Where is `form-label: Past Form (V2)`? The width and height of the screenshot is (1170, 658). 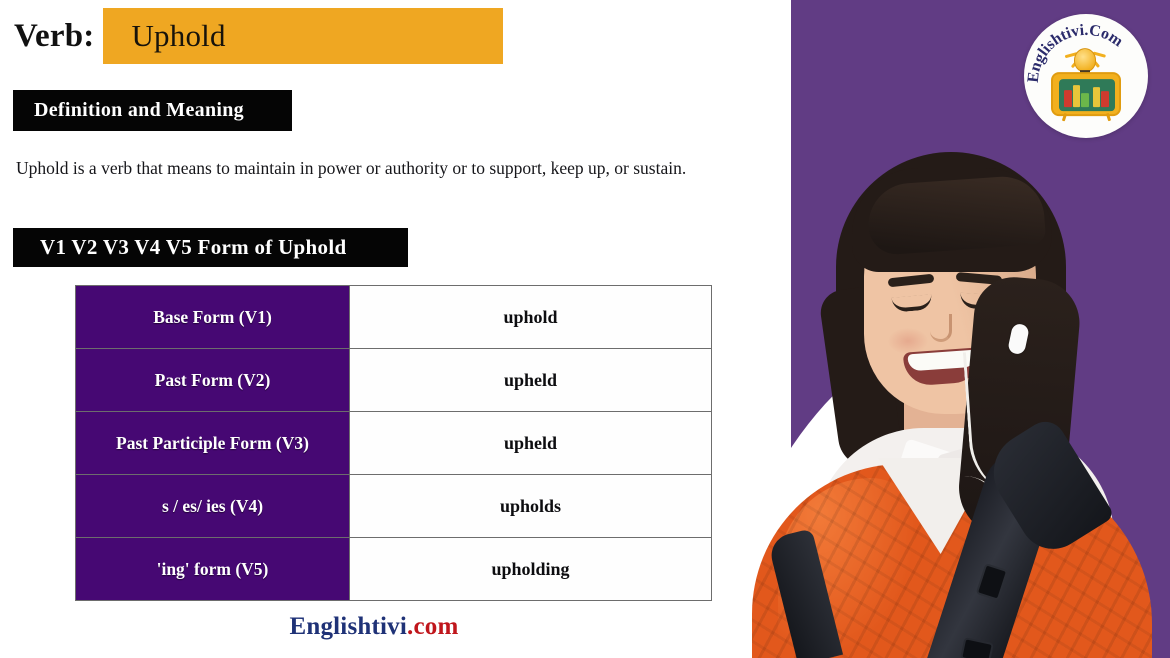 form-label: Past Form (V2) is located at coordinates (212, 380).